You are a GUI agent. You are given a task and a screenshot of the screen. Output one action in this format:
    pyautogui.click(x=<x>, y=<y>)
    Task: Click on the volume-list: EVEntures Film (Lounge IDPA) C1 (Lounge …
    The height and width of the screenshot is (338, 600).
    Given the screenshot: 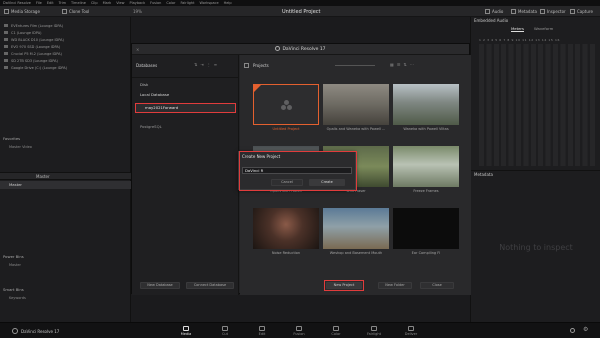 What is the action you would take?
    pyautogui.click(x=65, y=46)
    